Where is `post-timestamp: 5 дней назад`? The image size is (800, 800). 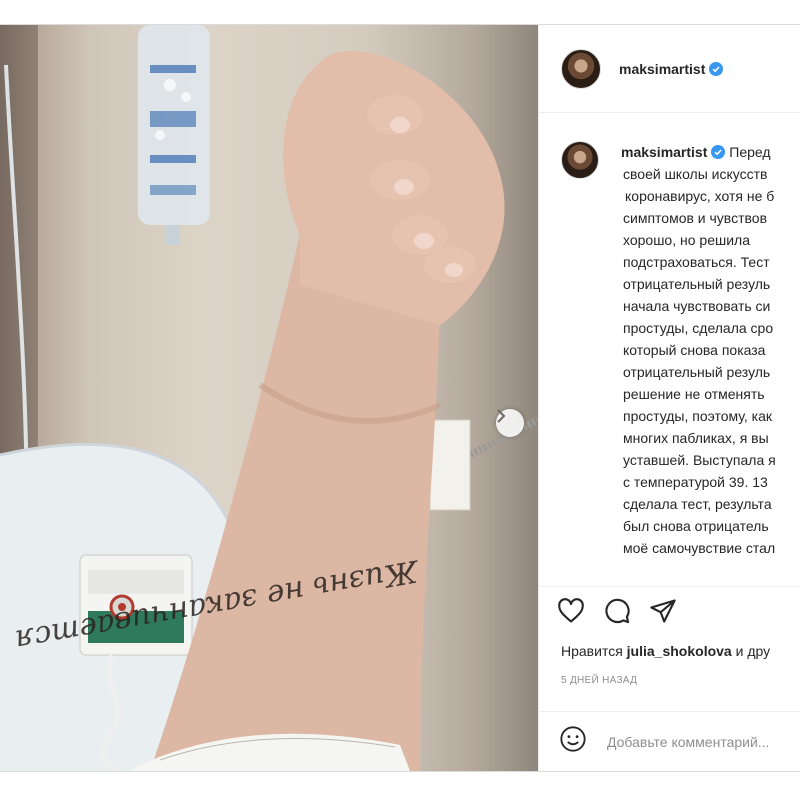 post-timestamp: 5 дней назад is located at coordinates (599, 680).